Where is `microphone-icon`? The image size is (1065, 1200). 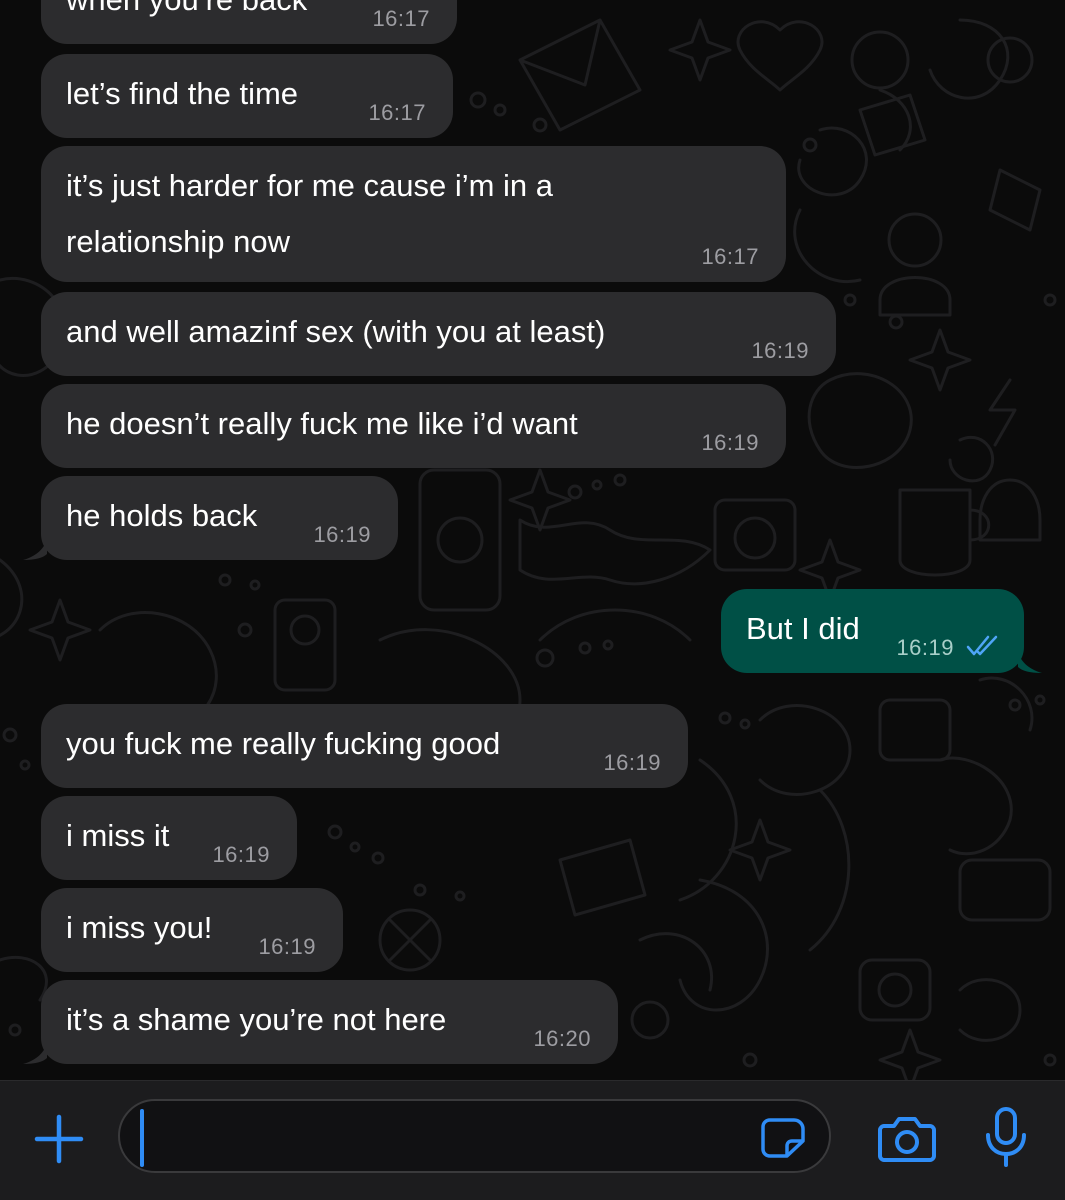
microphone-icon is located at coordinates (1006, 1138).